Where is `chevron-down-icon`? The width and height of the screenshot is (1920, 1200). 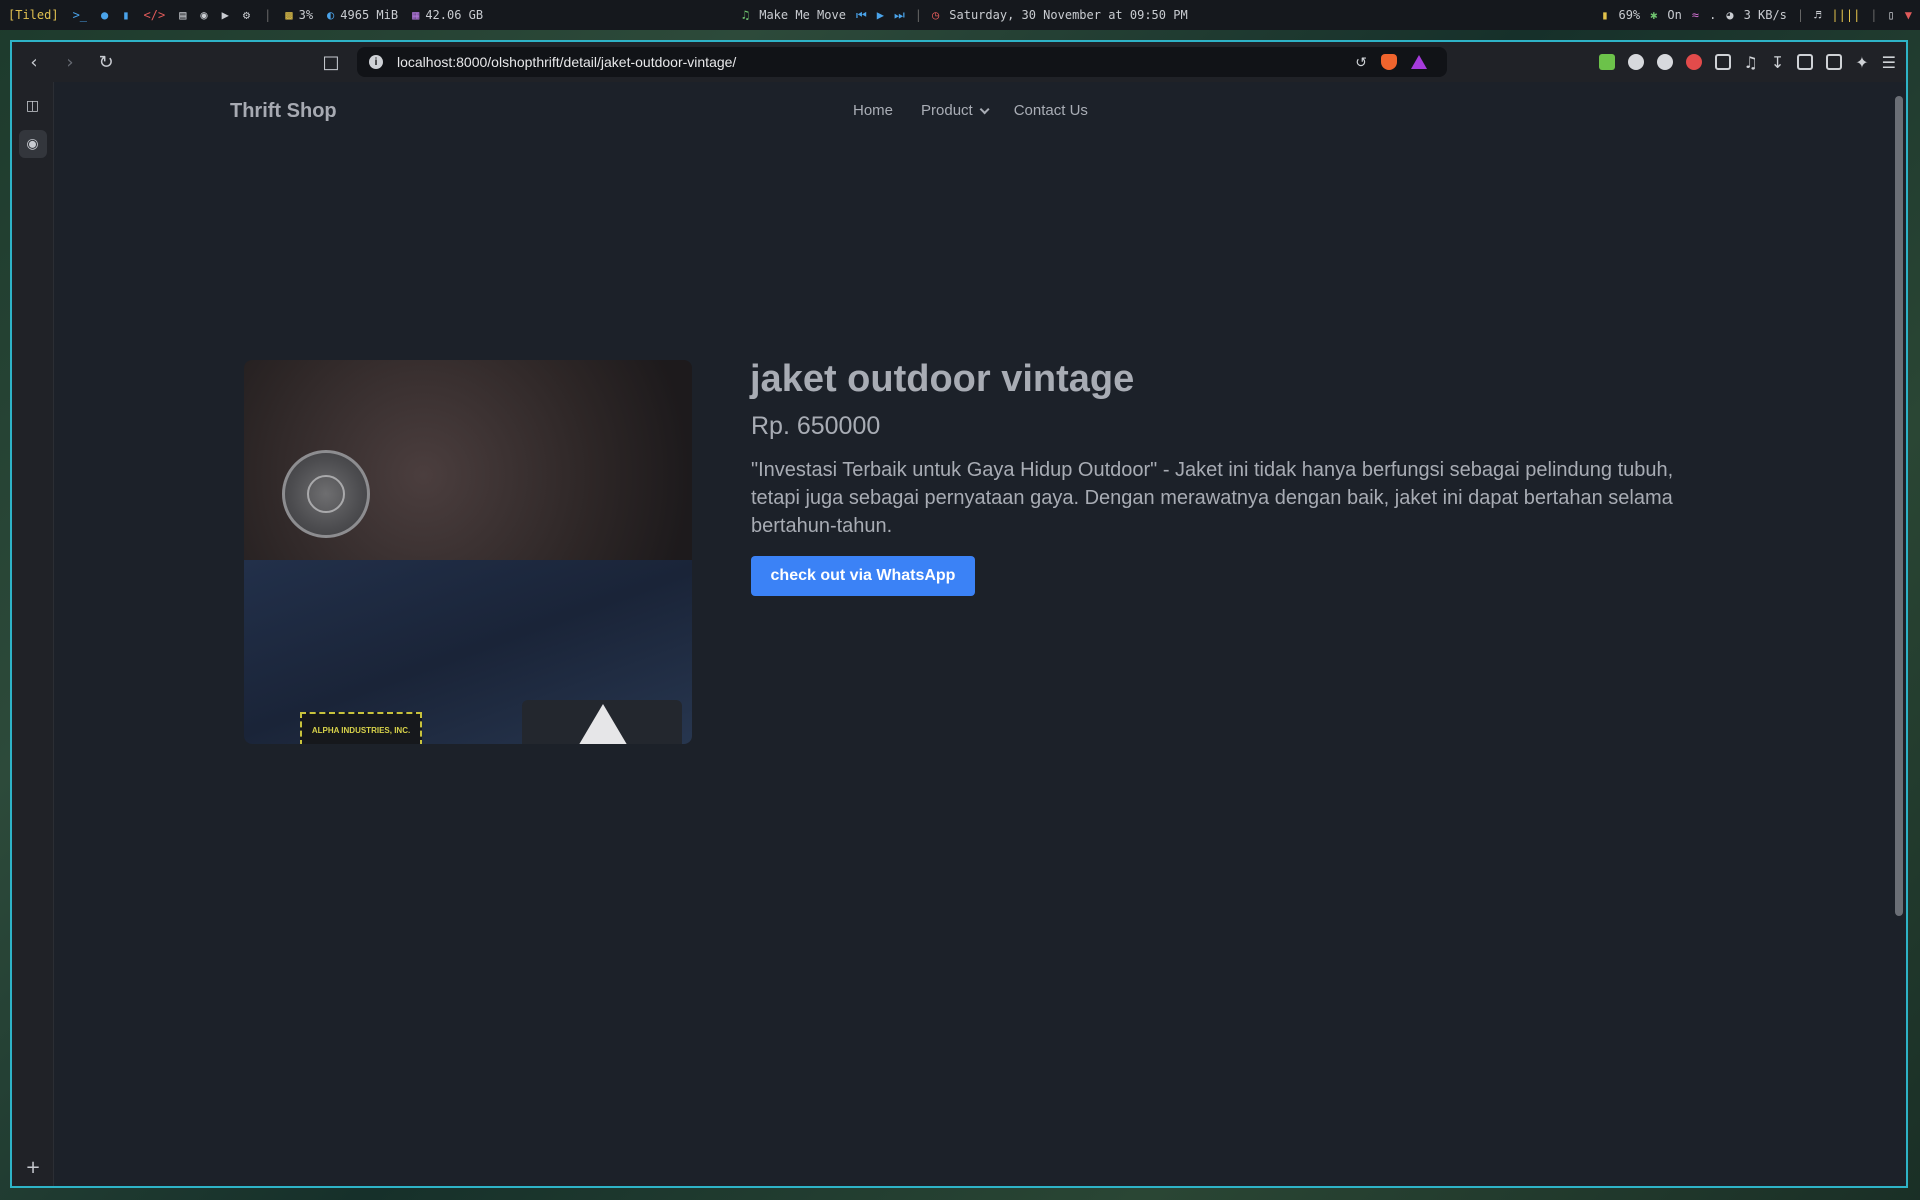 chevron-down-icon is located at coordinates (984, 109).